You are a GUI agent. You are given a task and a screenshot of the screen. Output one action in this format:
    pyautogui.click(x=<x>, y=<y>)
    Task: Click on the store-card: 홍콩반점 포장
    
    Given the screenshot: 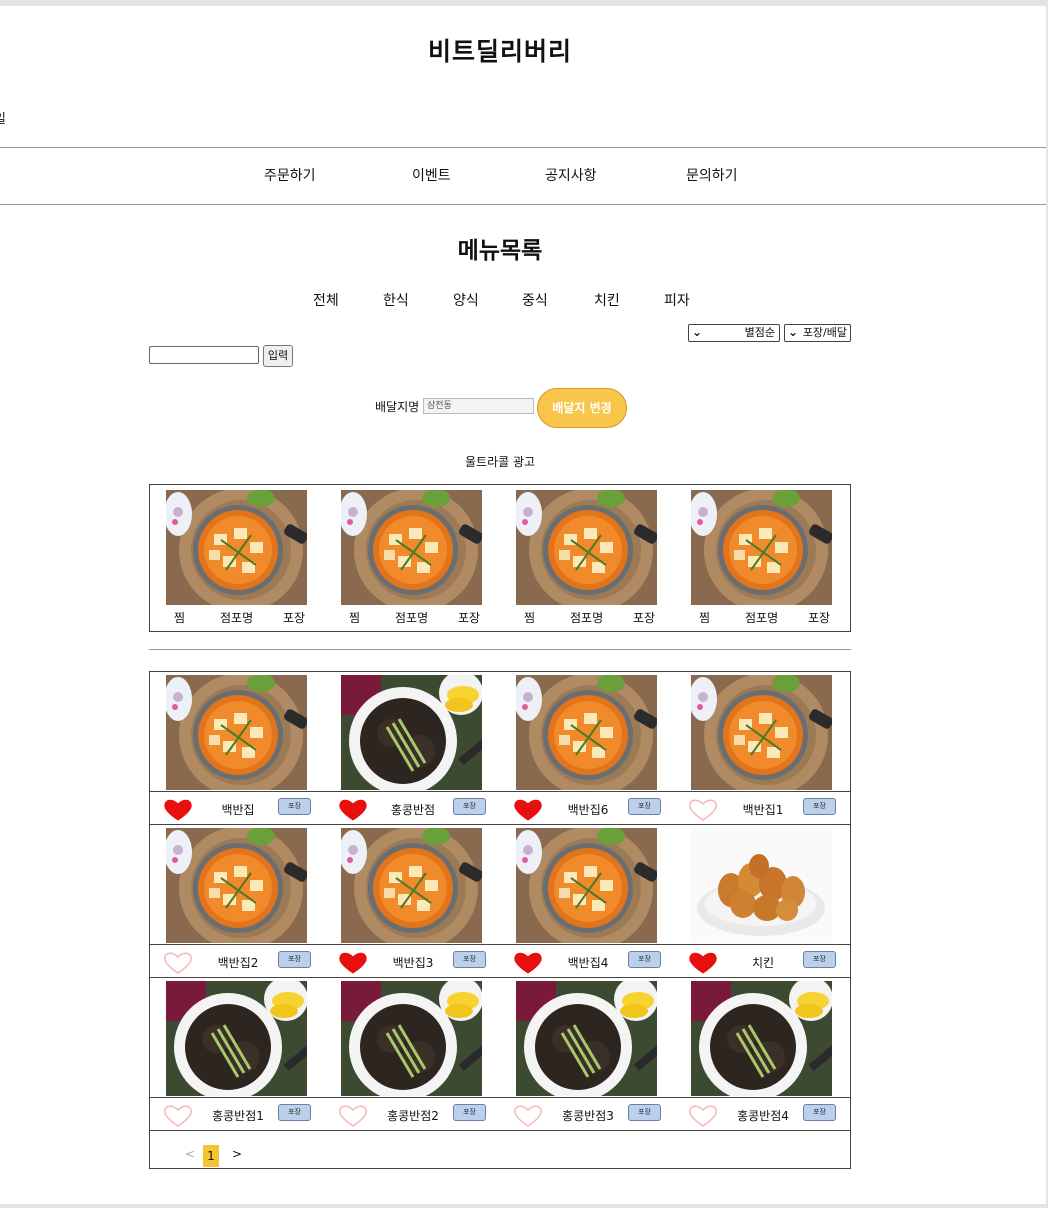 What is the action you would take?
    pyautogui.click(x=412, y=748)
    